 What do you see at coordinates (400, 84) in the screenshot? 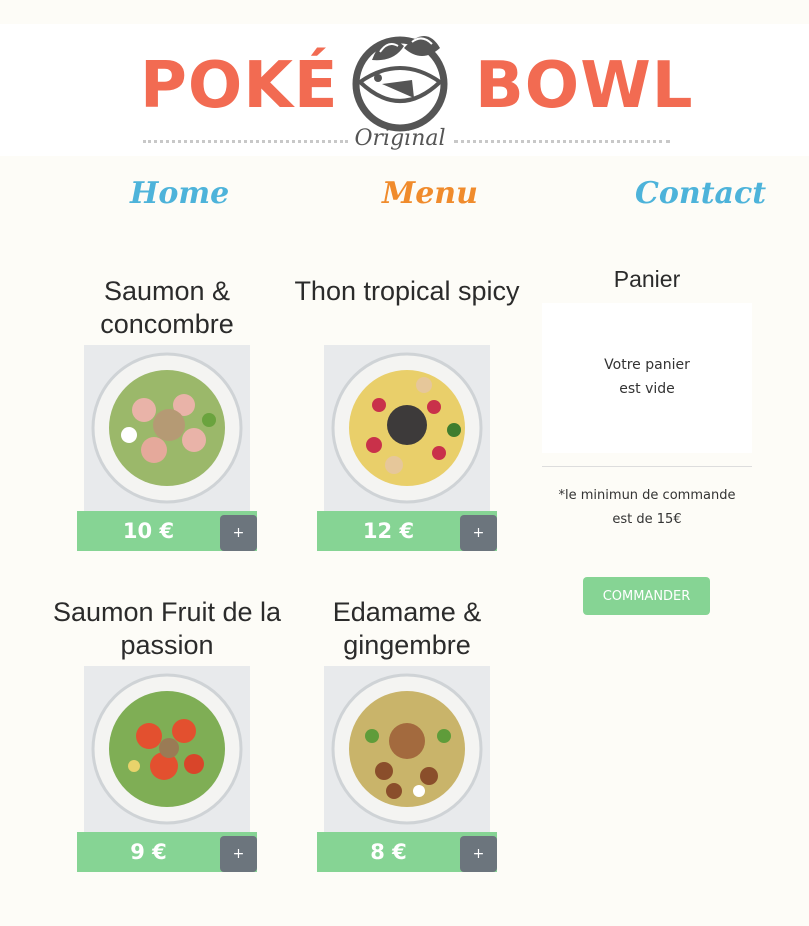
I see `fish-bowl-logo-icon` at bounding box center [400, 84].